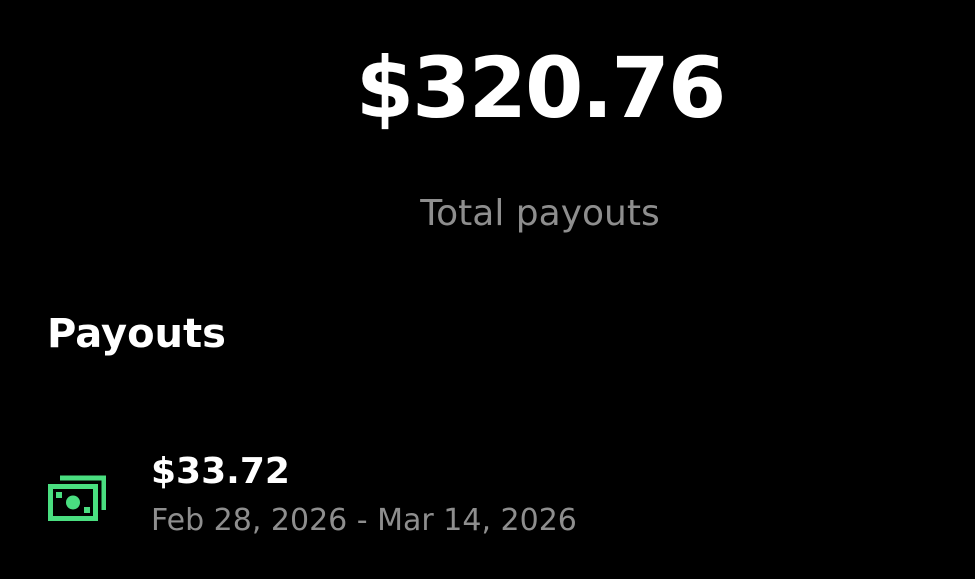 This screenshot has height=579, width=975. Describe the element at coordinates (220, 471) in the screenshot. I see `payout-amount: $33.72` at that location.